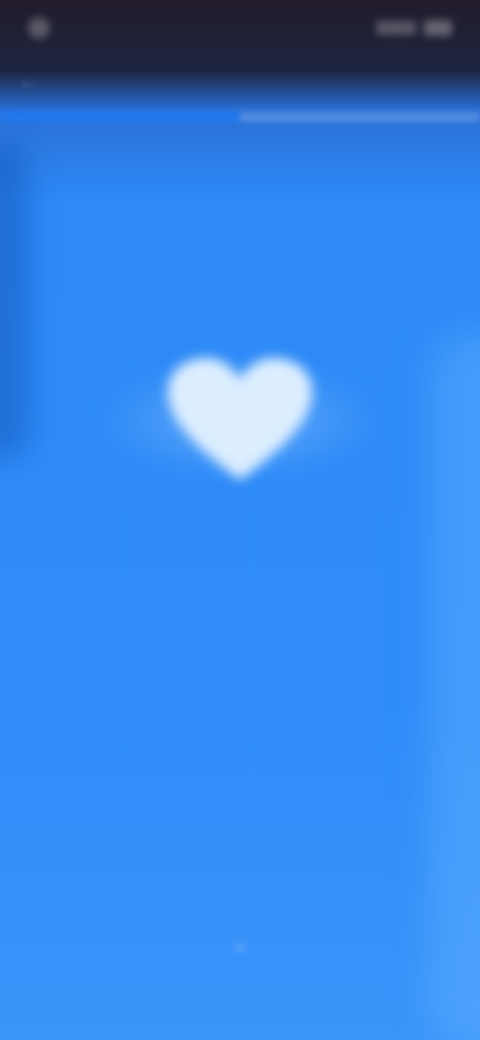 Image resolution: width=480 pixels, height=1040 pixels. Describe the element at coordinates (120, 117) in the screenshot. I see `progress-fill` at that location.